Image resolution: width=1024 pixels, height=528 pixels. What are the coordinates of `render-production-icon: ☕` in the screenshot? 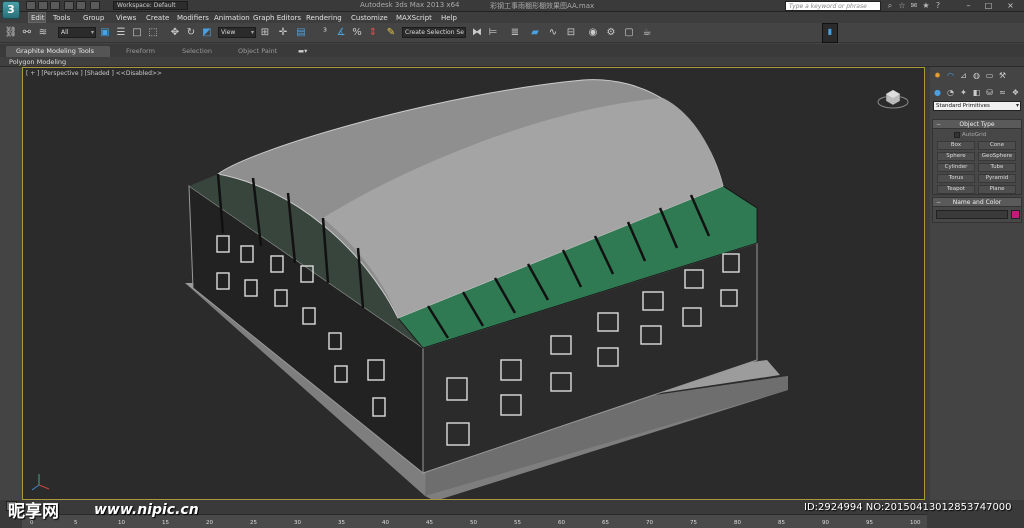 It's located at (647, 32).